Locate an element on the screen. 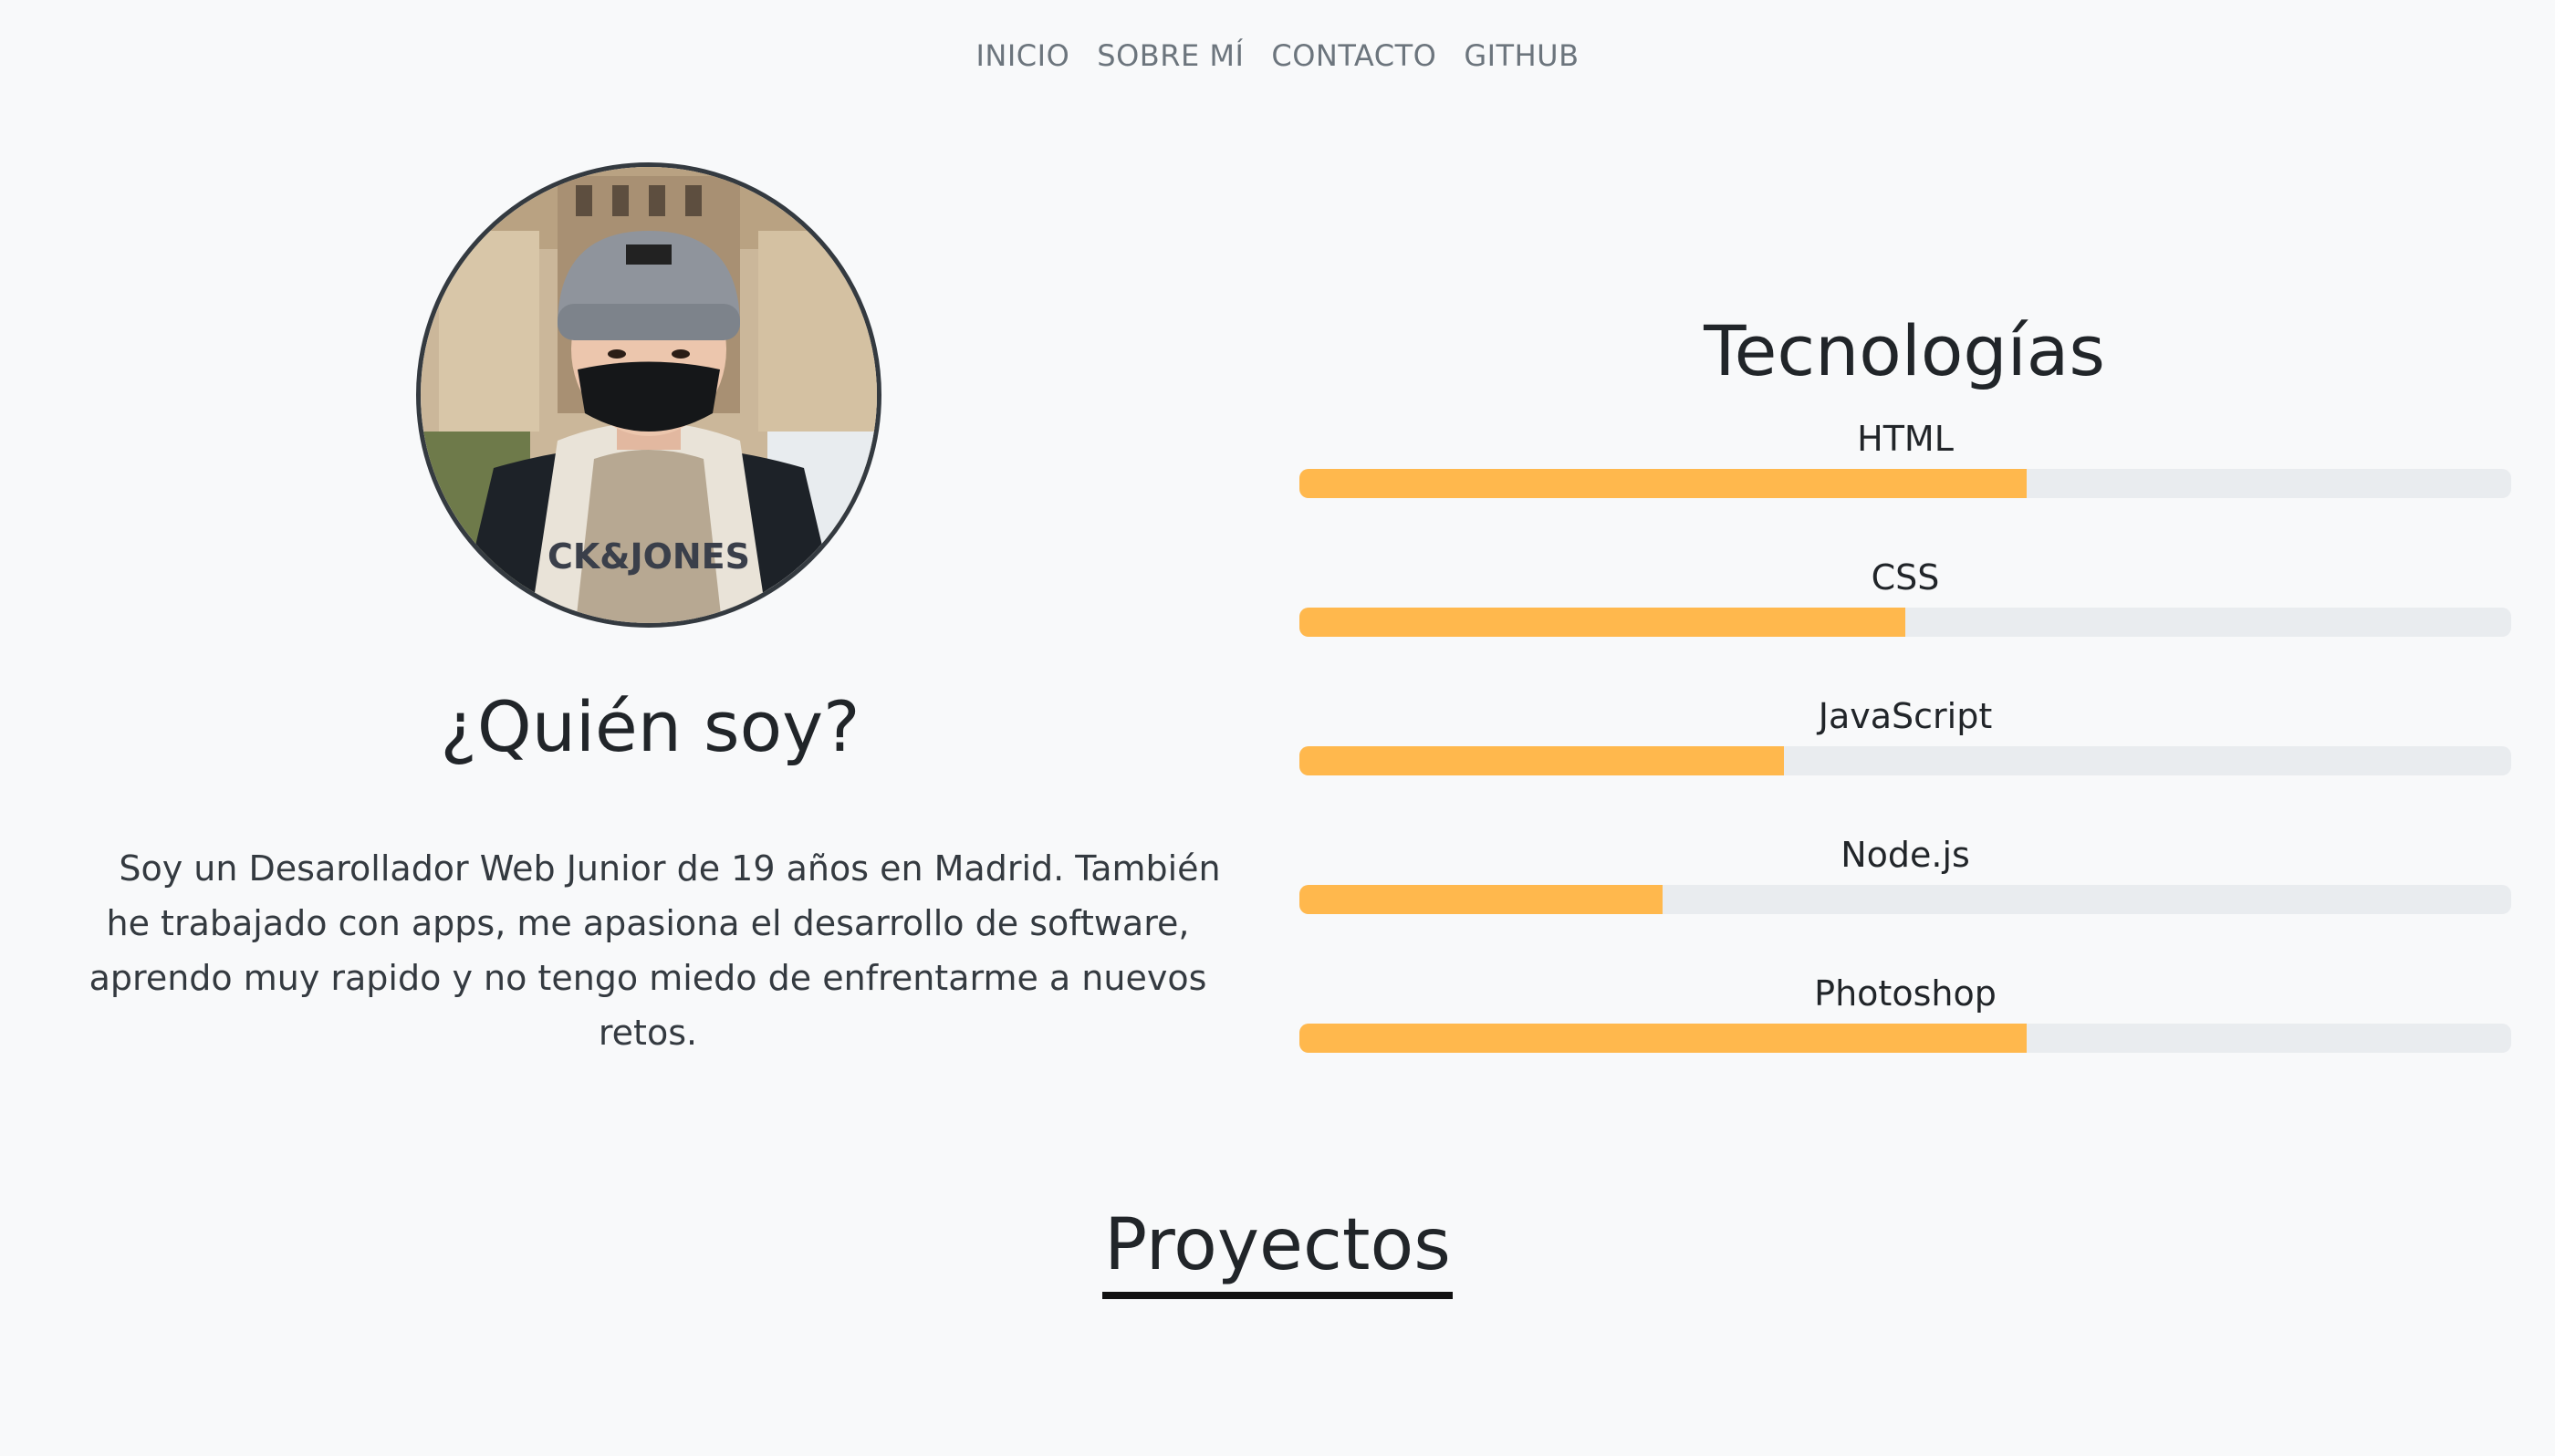  nav-link-contacto: CONTACTO is located at coordinates (1353, 55).